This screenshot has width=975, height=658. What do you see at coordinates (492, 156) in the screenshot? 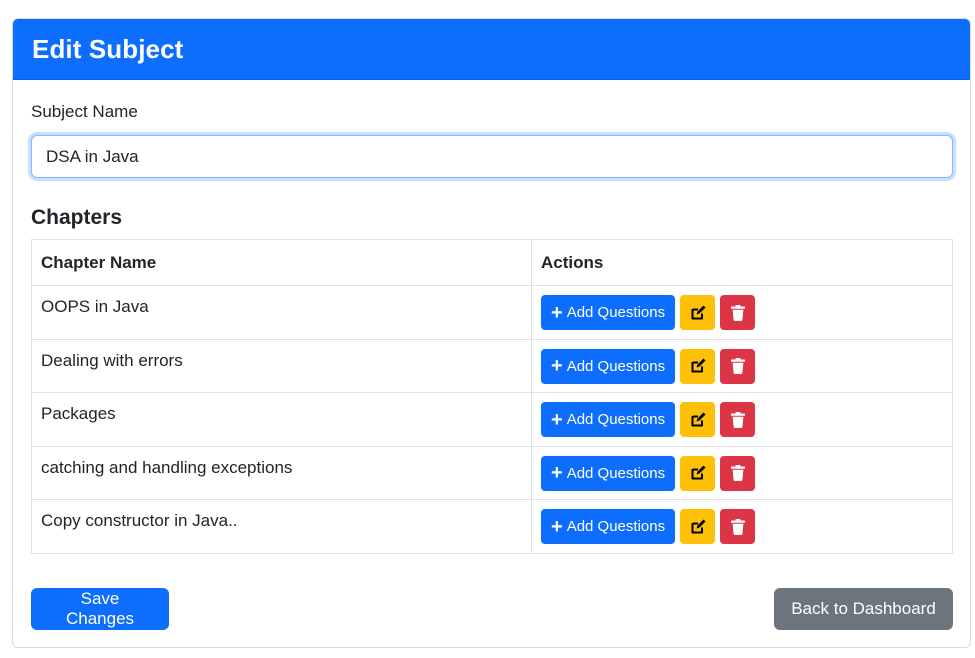
I see `subject-name-input` at bounding box center [492, 156].